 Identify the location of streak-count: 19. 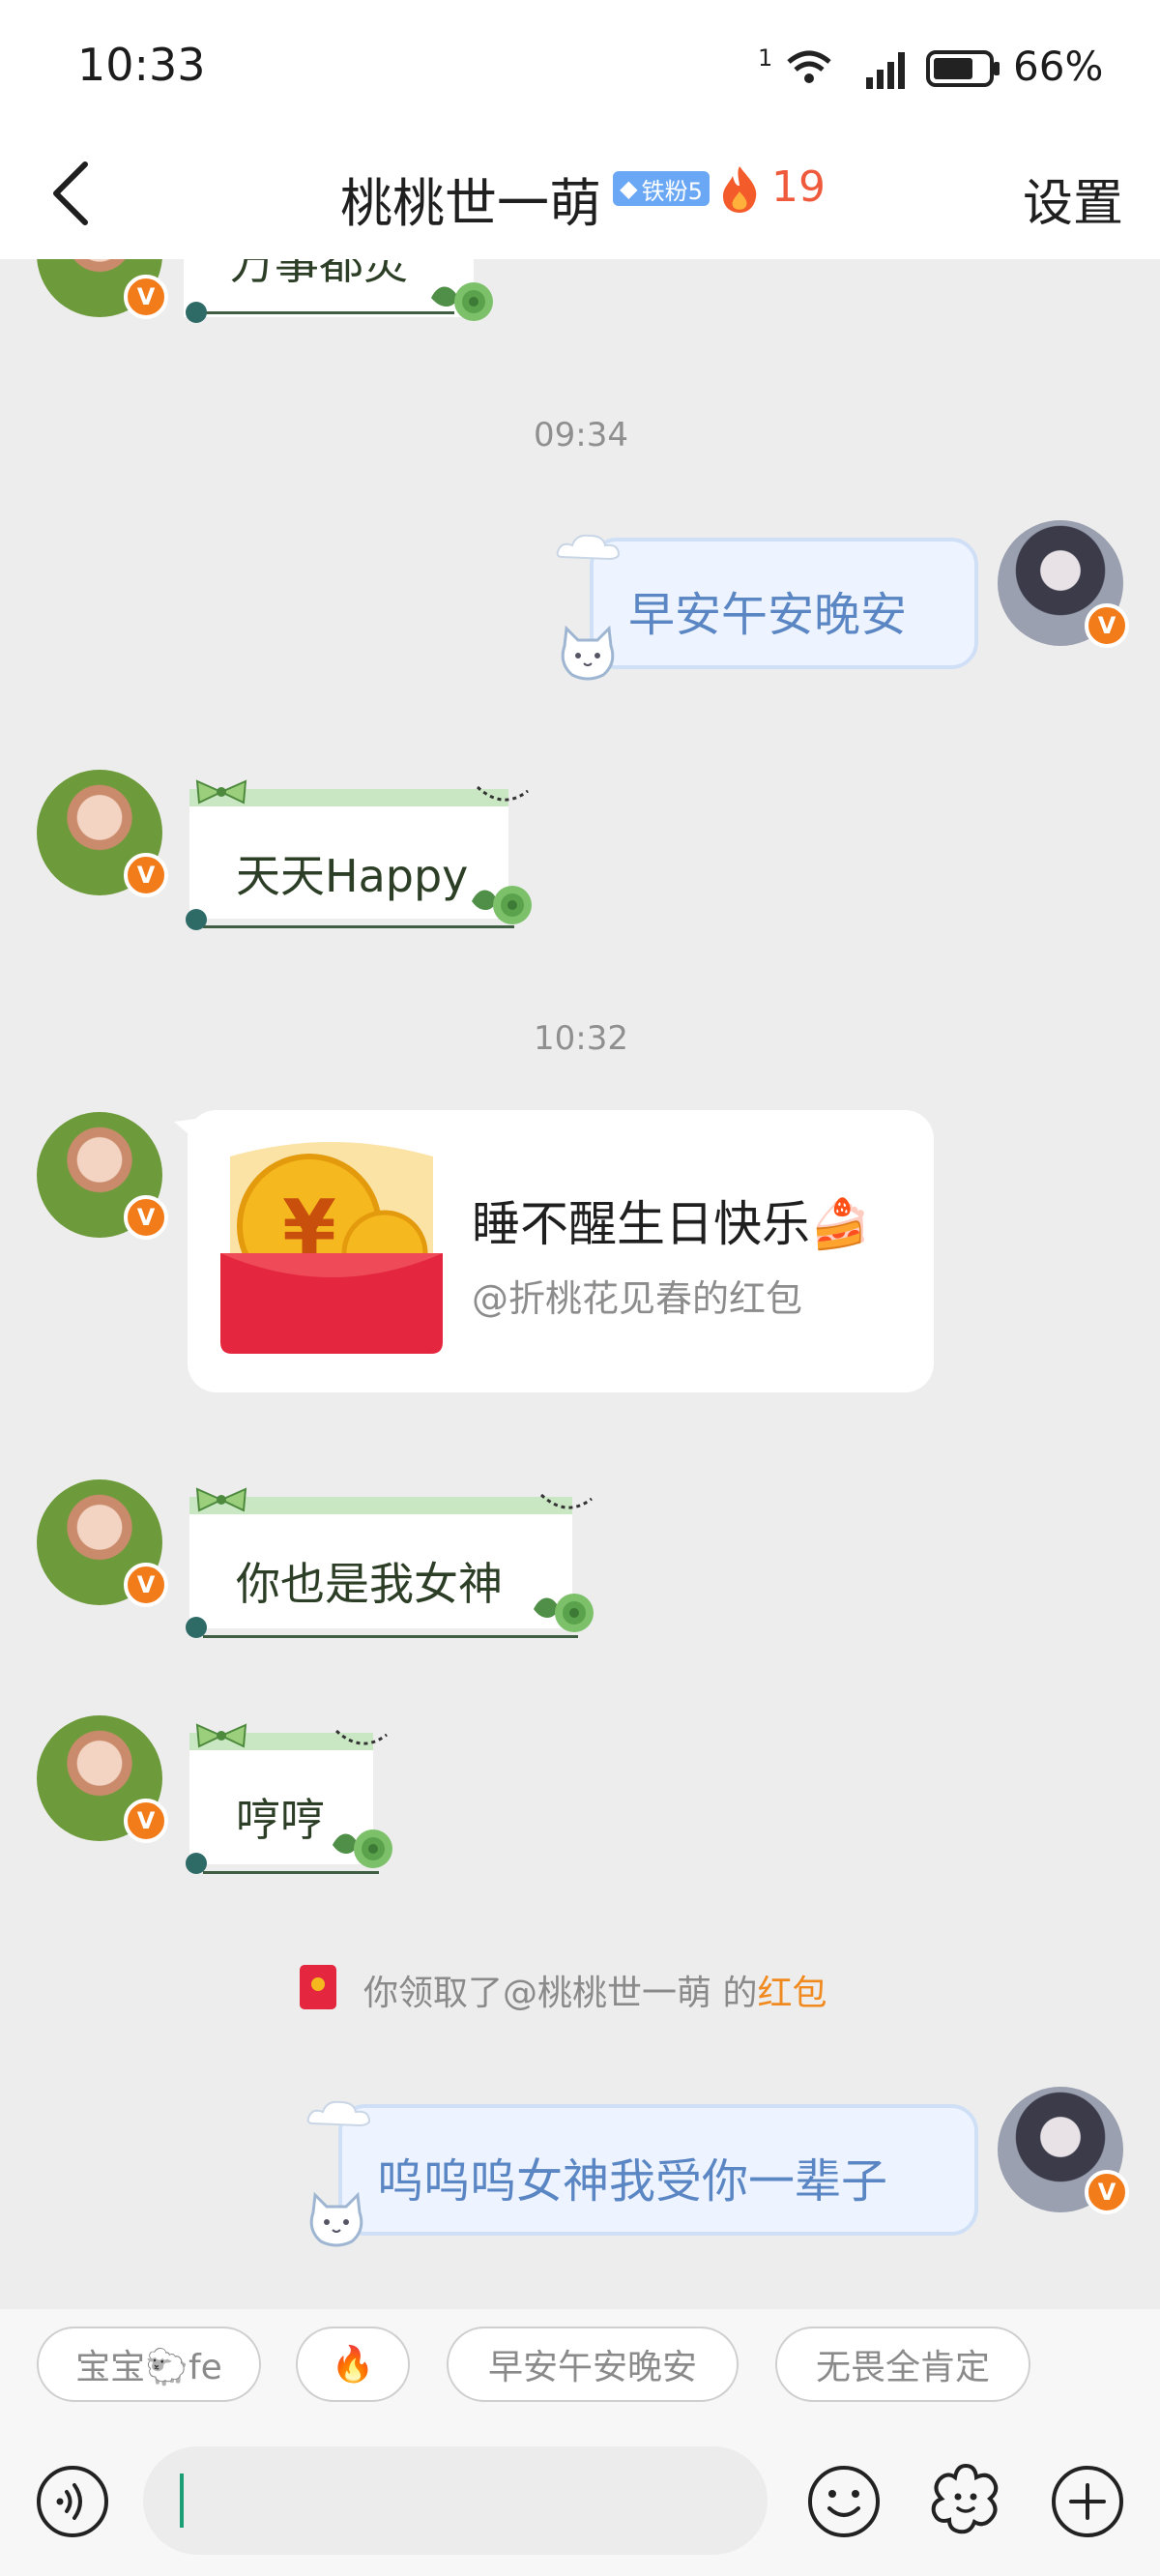
(798, 187).